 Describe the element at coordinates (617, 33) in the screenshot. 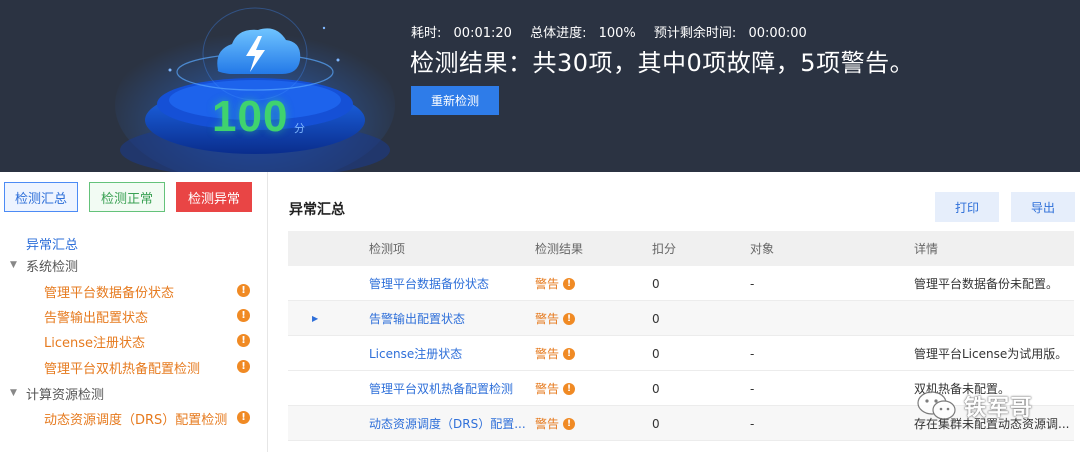

I see `progress-value: 100%` at that location.